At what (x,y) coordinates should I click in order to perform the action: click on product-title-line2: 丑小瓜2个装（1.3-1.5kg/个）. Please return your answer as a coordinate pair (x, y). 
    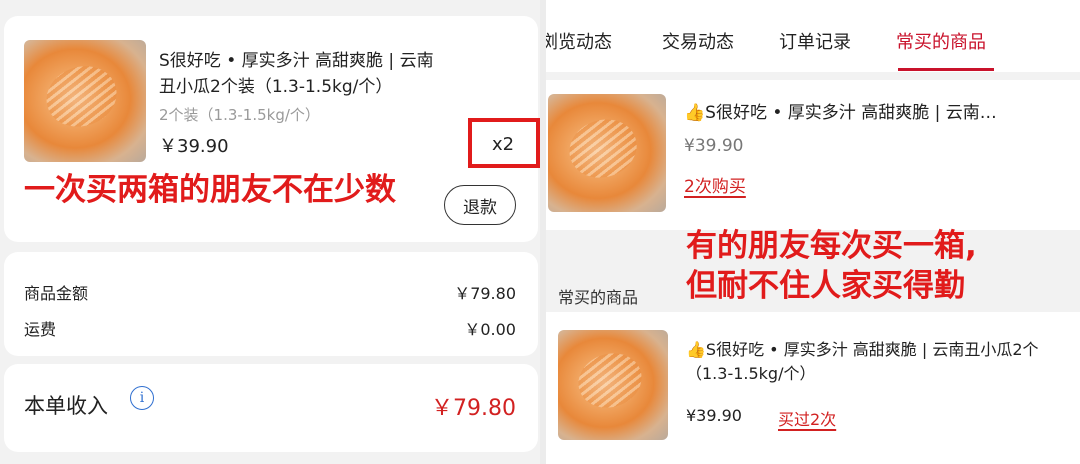
    Looking at the image, I should click on (275, 84).